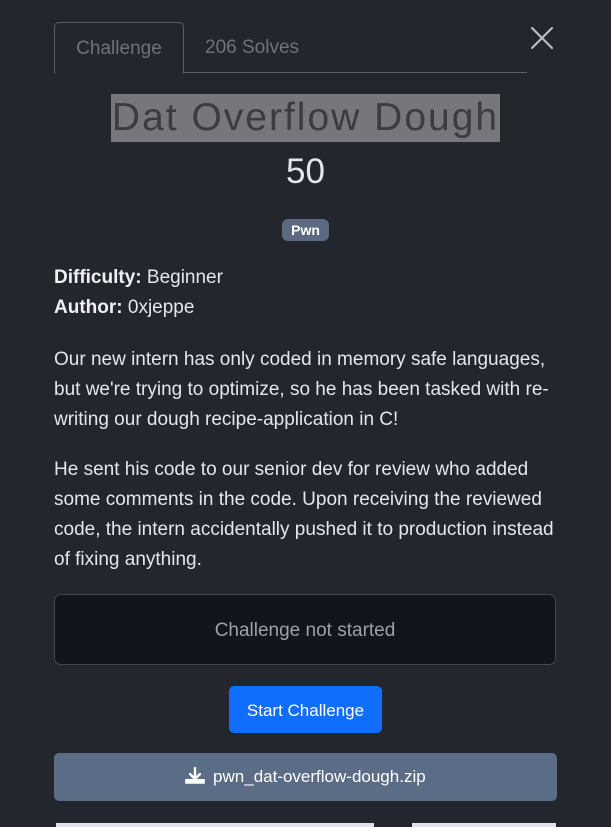  What do you see at coordinates (252, 47) in the screenshot?
I see `tab-solves: 206 Solves` at bounding box center [252, 47].